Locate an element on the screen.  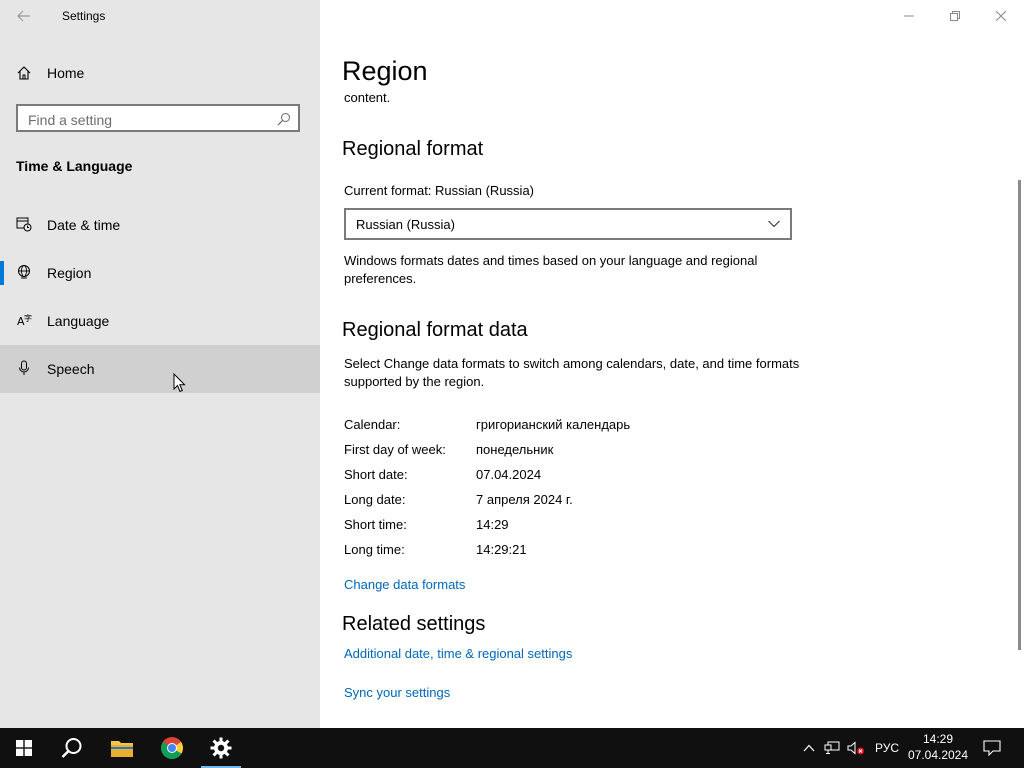
microphone-icon is located at coordinates (24, 367).